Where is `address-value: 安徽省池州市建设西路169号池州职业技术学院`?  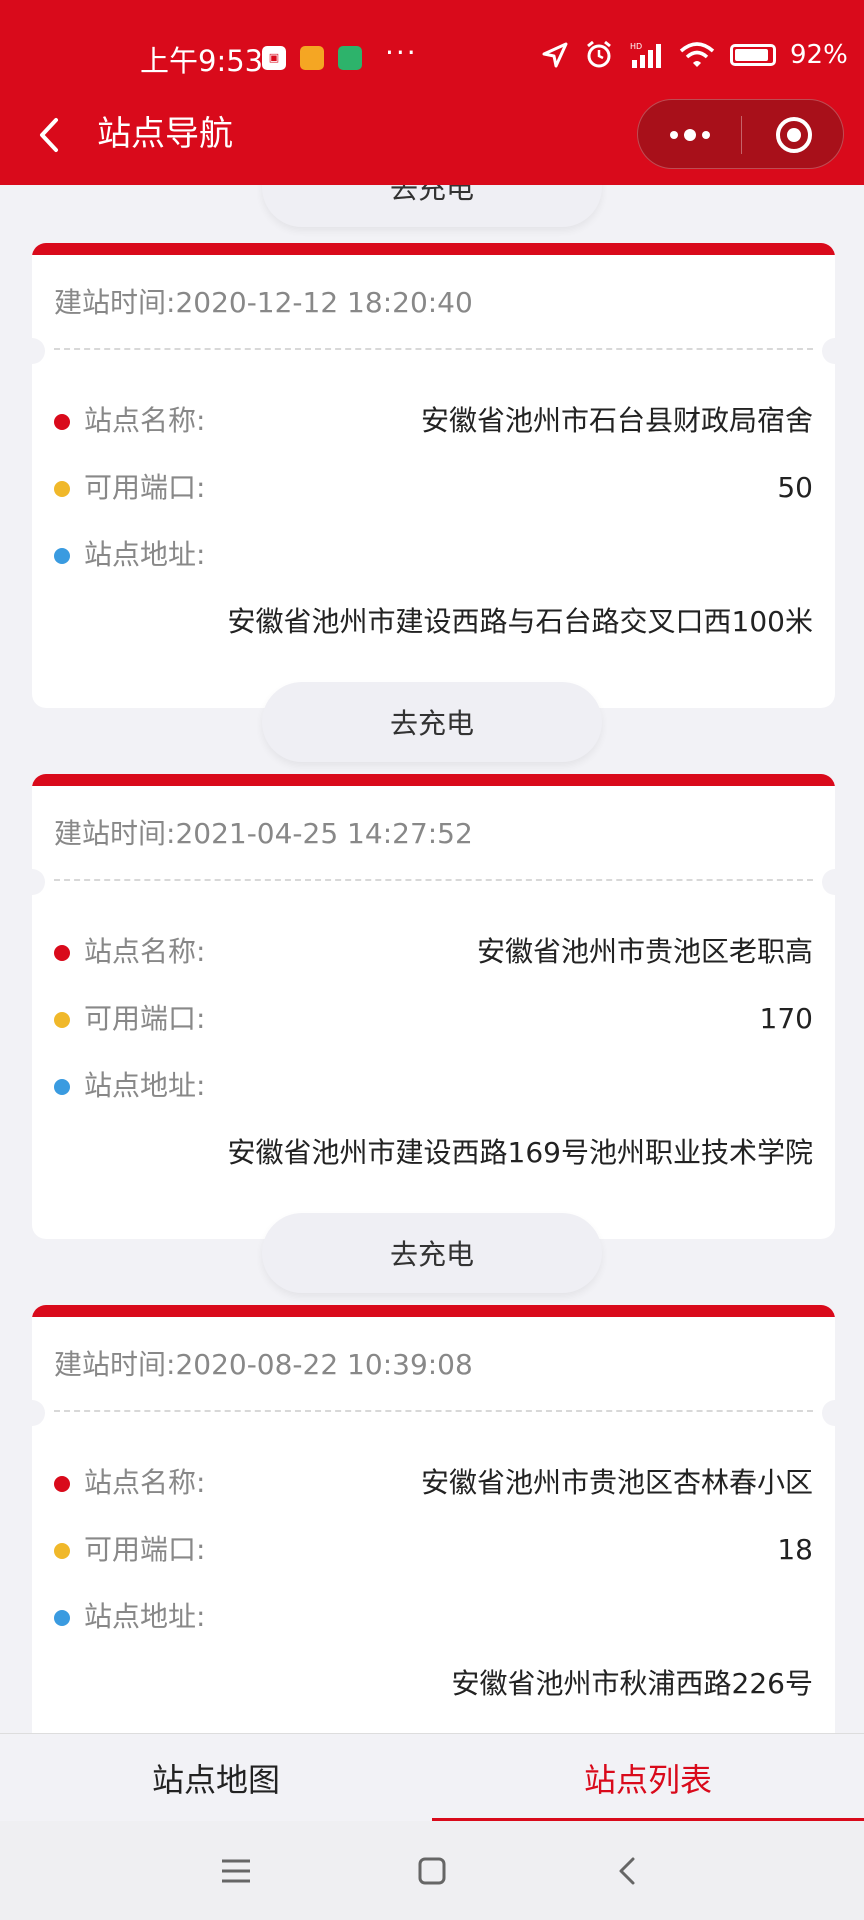 address-value: 安徽省池州市建设西路169号池州职业技术学院 is located at coordinates (520, 1152).